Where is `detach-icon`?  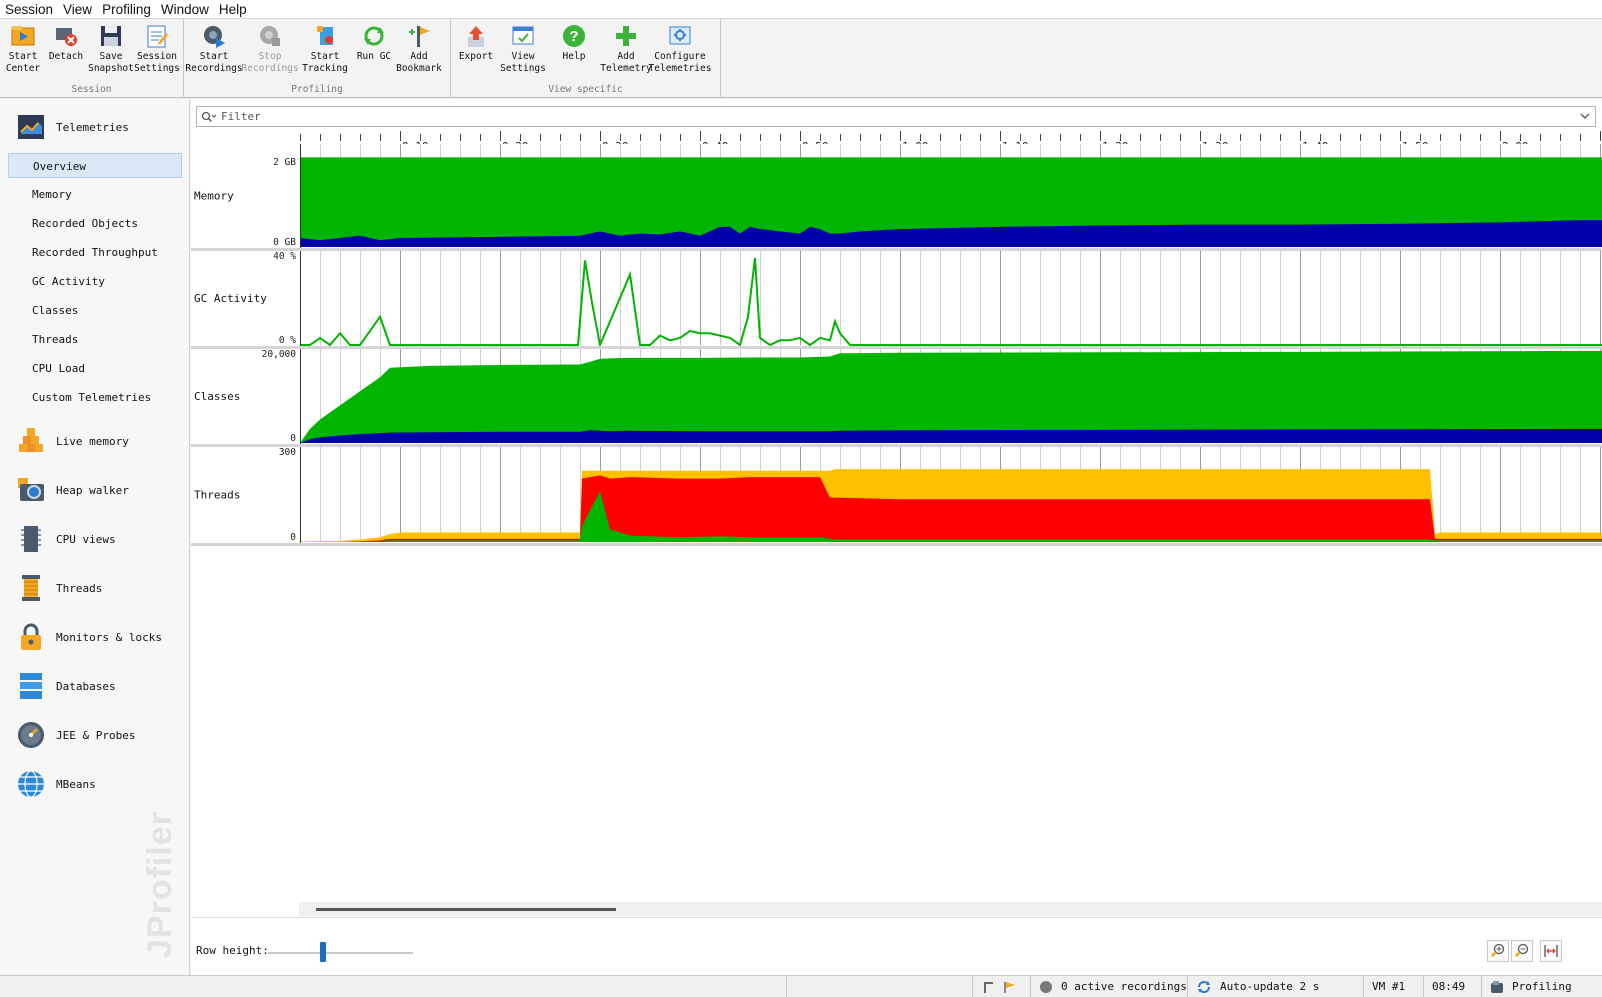
detach-icon is located at coordinates (66, 36).